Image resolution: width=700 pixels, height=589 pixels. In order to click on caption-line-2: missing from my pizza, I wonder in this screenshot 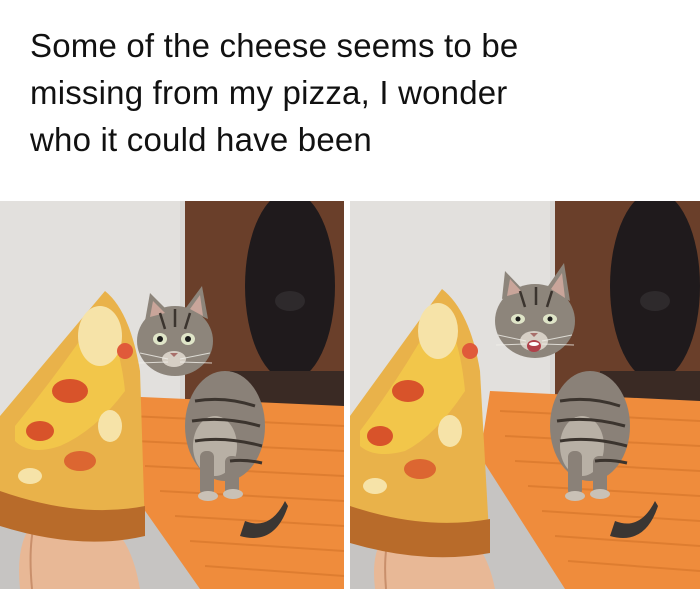, I will do `click(269, 92)`.